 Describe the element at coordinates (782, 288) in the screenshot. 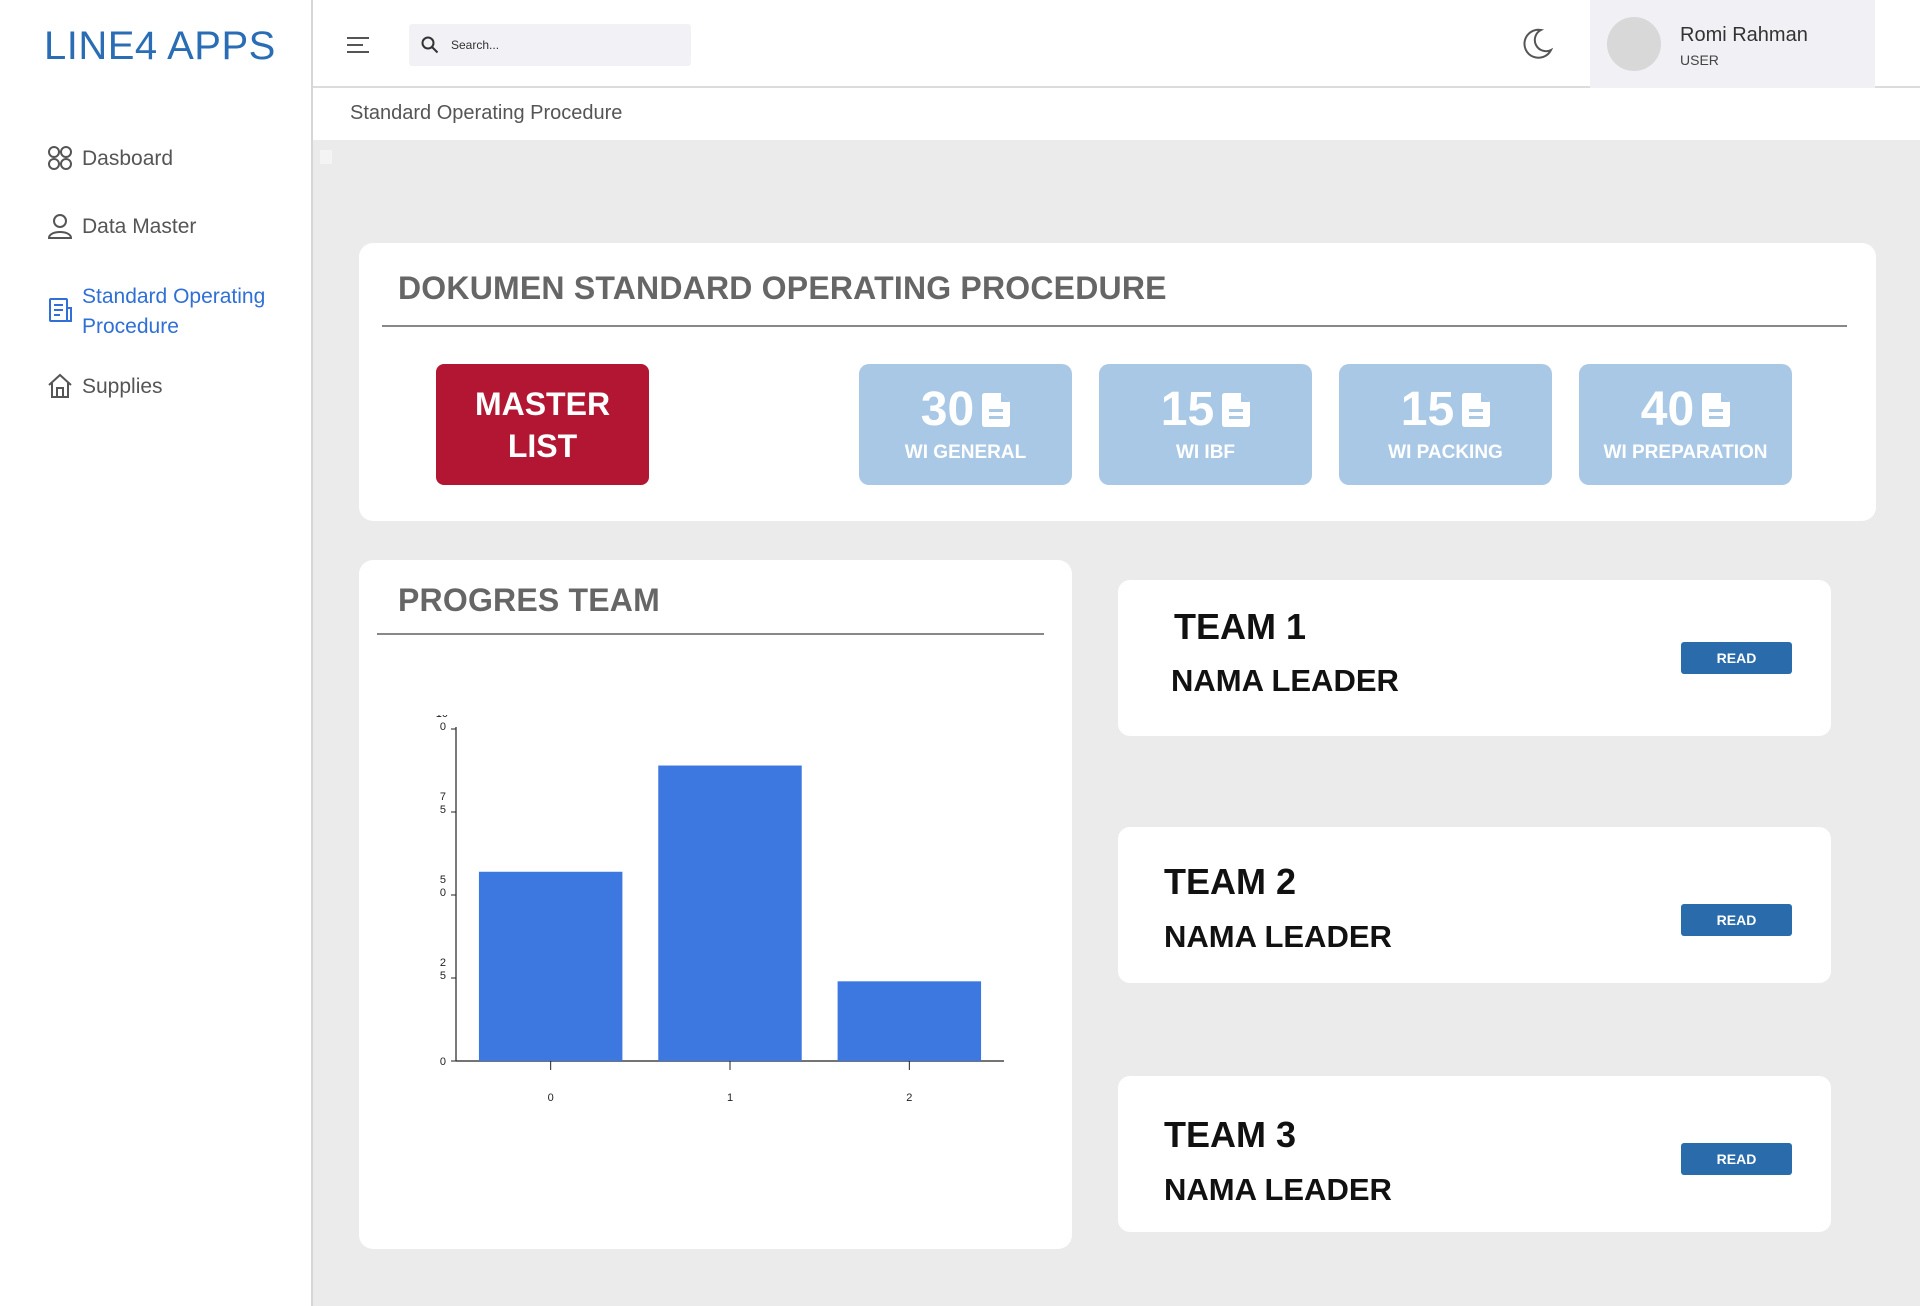

I see `sop-card-title: DOKUMEN STANDARD OPERATING PROCEDURE` at that location.